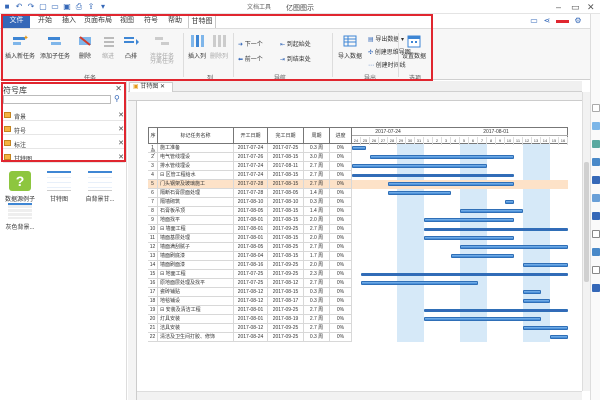 The height and width of the screenshot is (400, 600). I want to click on vertical-scroll-thumb, so click(586, 222).